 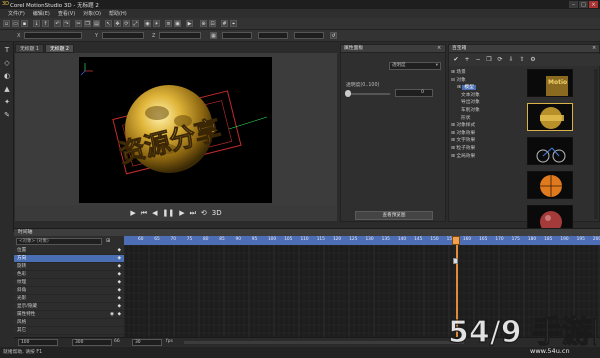 I want to click on menu-help: 帮助(H), so click(x=118, y=13).